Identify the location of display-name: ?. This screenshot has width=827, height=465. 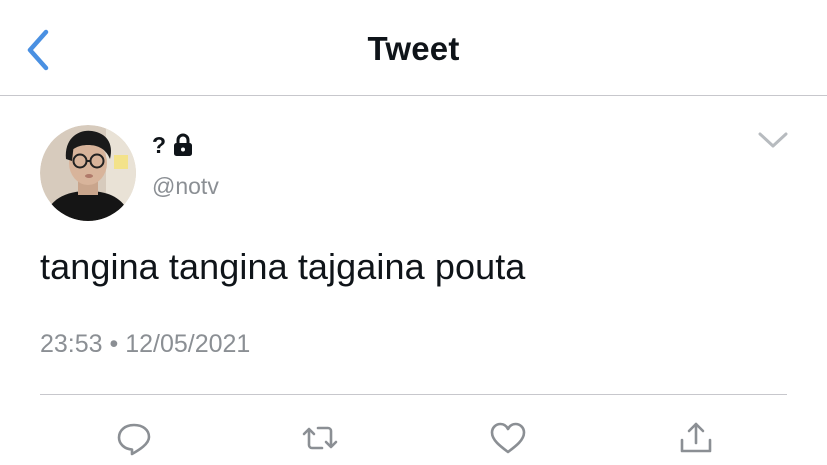
(159, 144).